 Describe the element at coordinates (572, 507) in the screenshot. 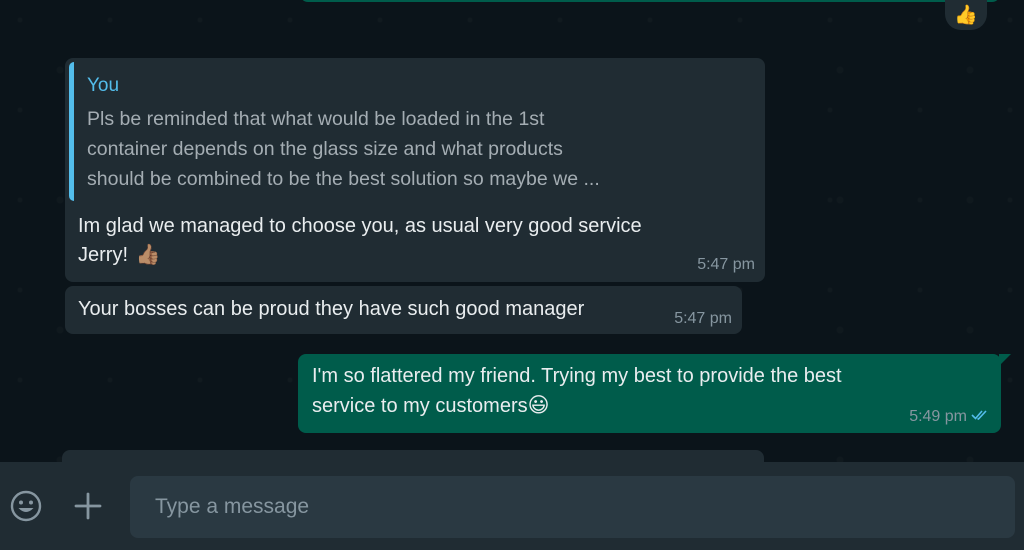

I see `message-input` at that location.